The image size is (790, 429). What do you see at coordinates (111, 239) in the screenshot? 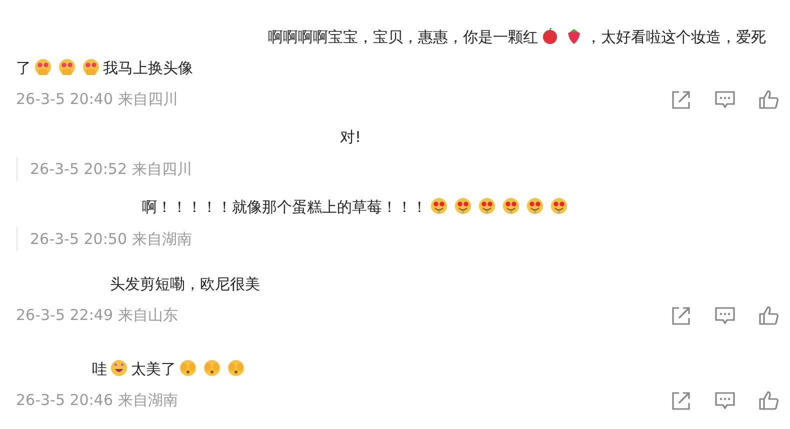
I see `comment-meta: 26-3-5 20:50 来自湖南` at bounding box center [111, 239].